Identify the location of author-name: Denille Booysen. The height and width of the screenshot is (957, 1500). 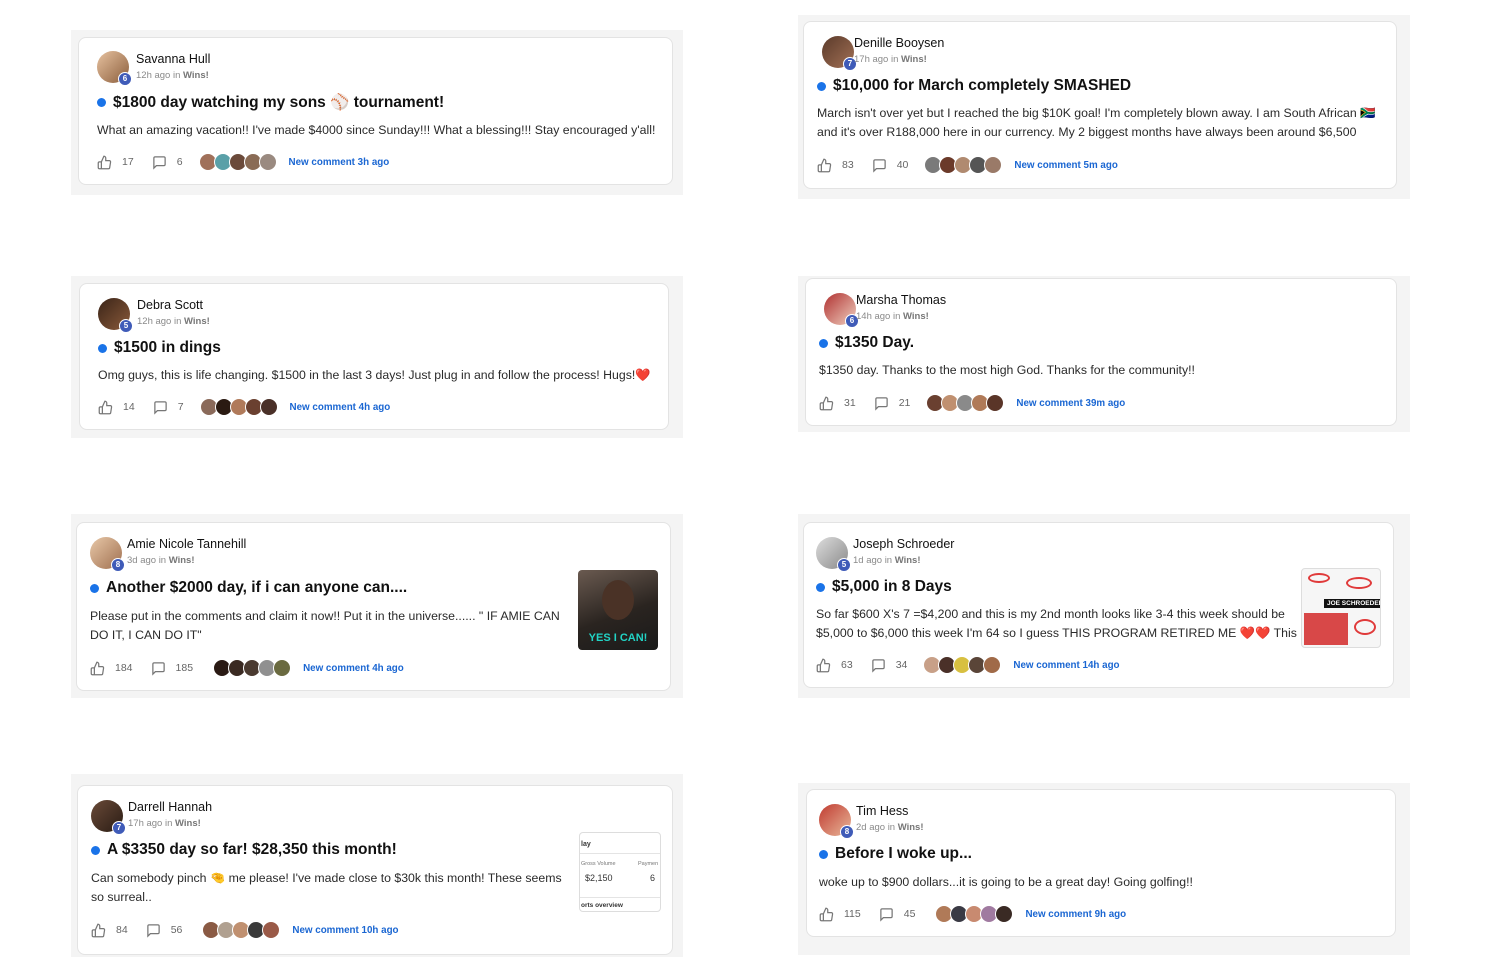
(899, 43).